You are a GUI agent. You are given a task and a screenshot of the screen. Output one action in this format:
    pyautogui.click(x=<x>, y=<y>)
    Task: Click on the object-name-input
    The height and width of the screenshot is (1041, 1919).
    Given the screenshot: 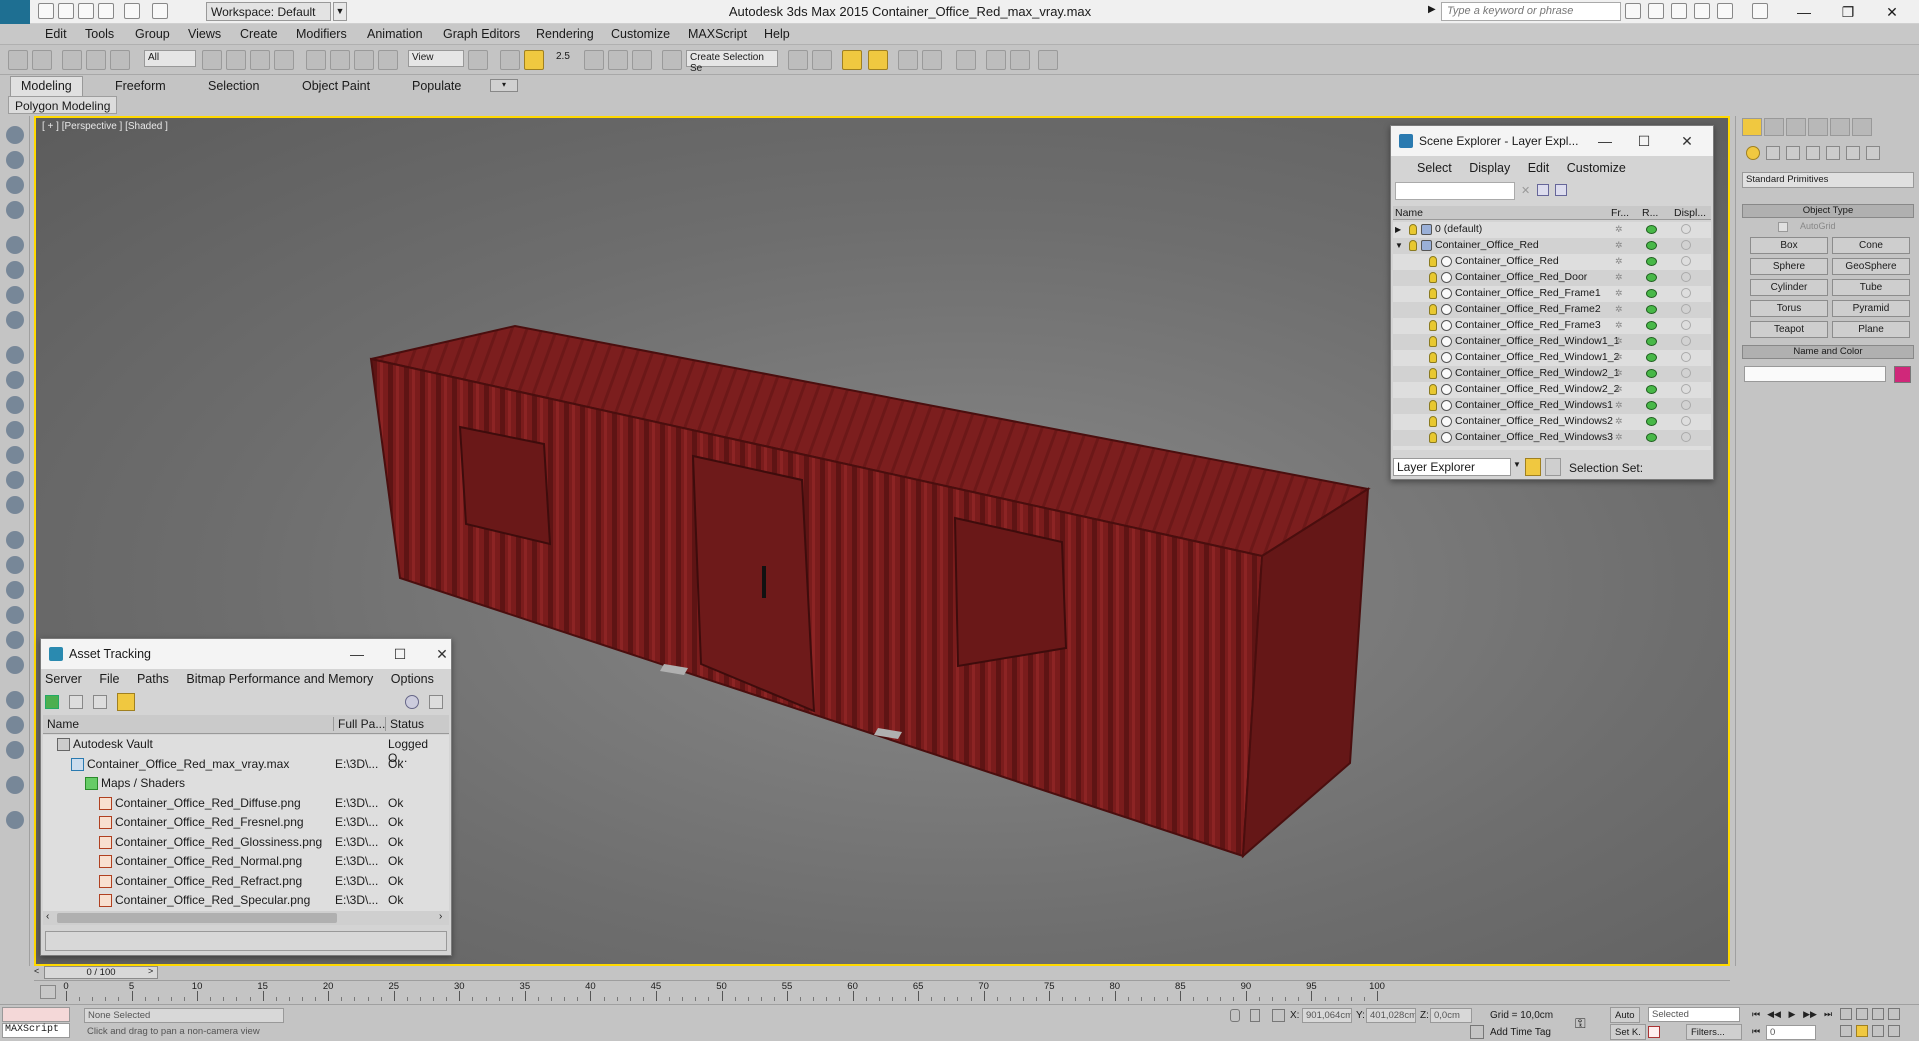 What is the action you would take?
    pyautogui.click(x=1815, y=374)
    